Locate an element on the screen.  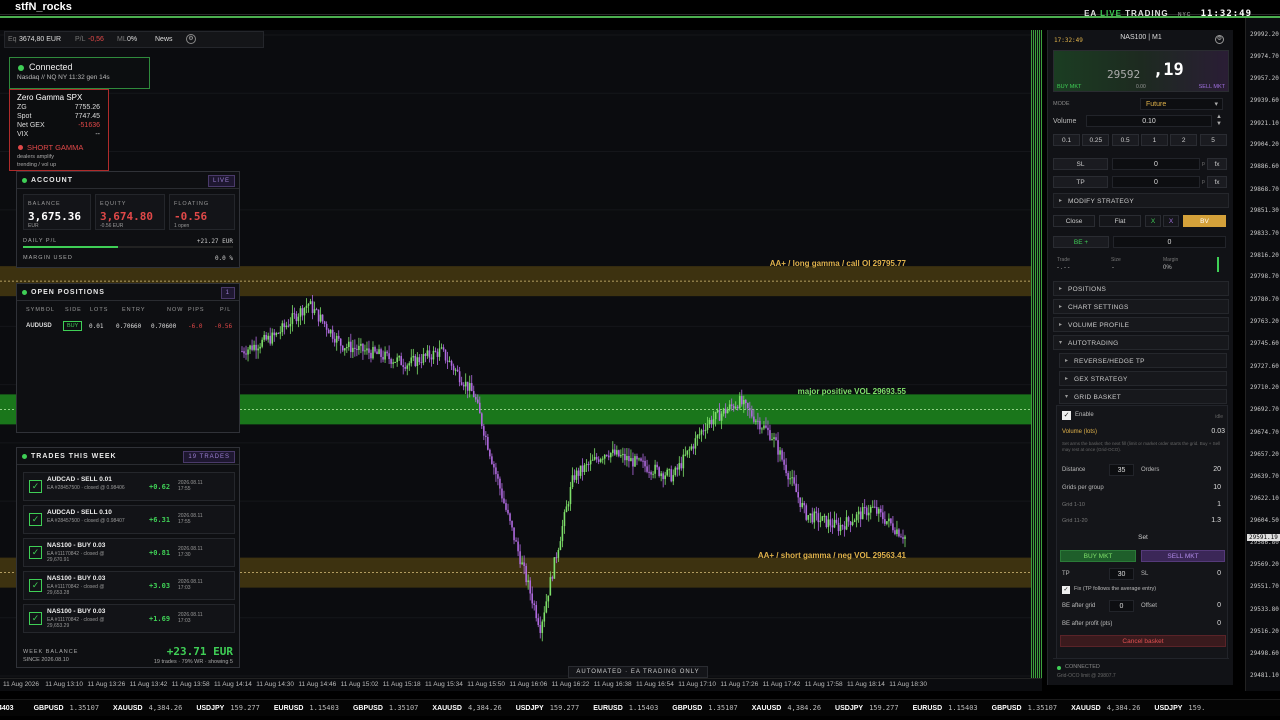
mode-label: MODE is located at coordinates (1061, 104).